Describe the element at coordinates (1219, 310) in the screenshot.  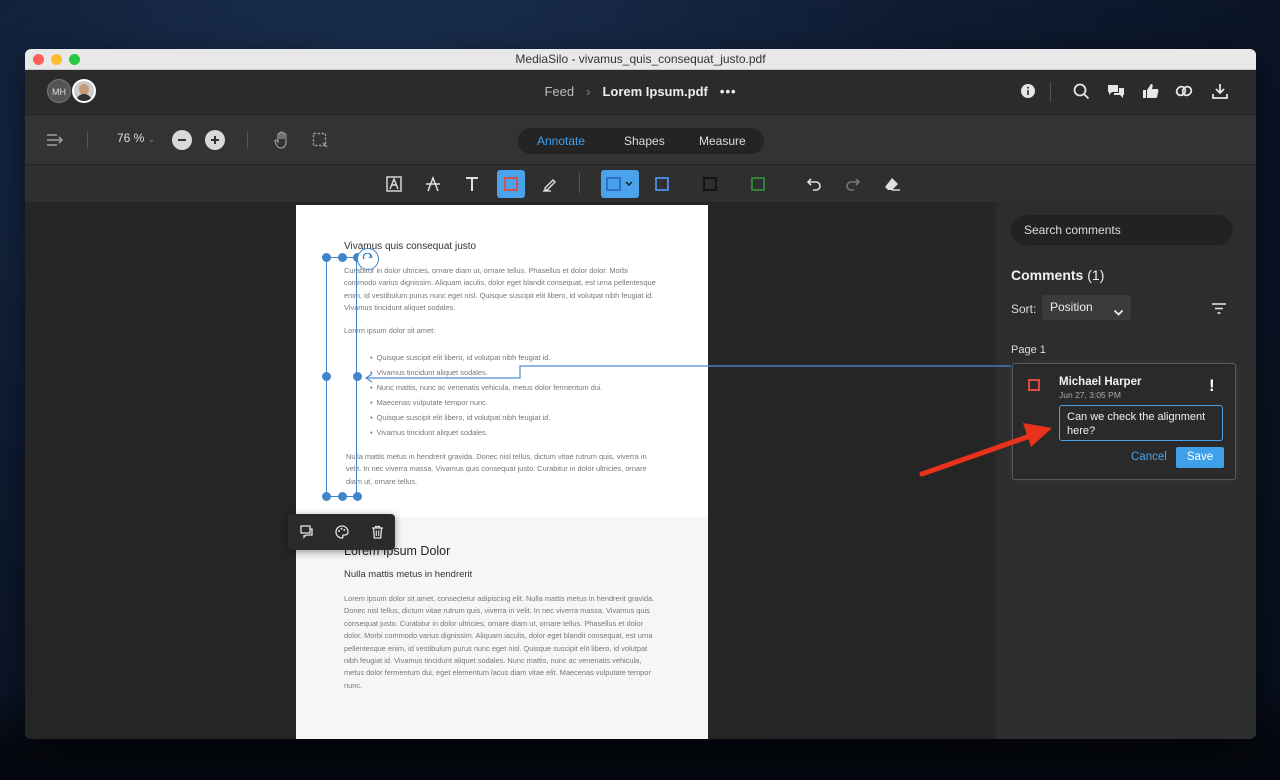
I see `filter-icon` at that location.